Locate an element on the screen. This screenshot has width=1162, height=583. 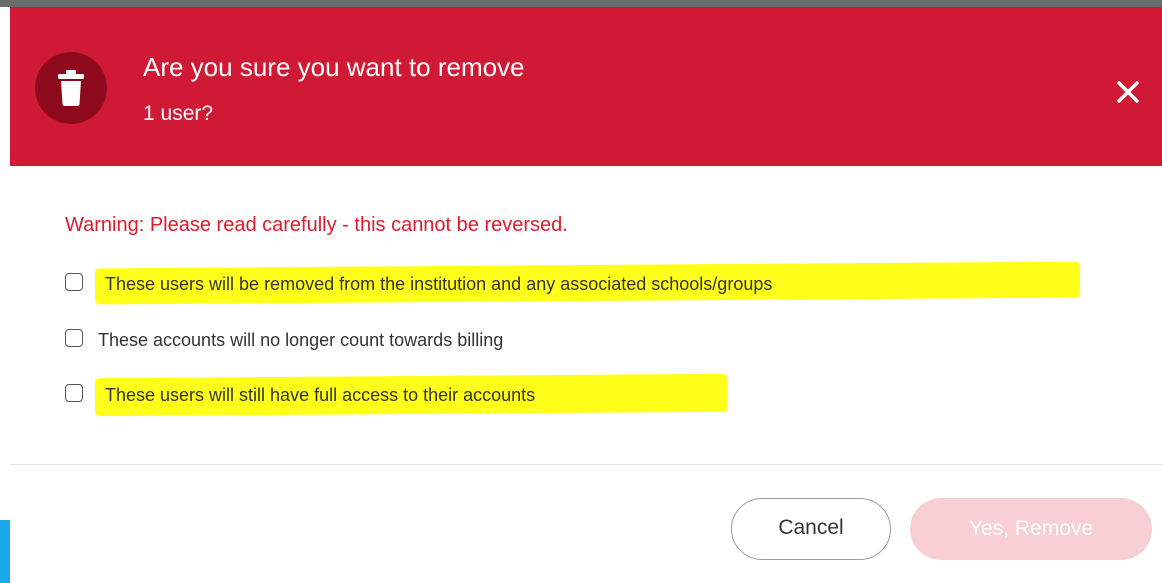
dialog-subtitle: 1 user? is located at coordinates (178, 113).